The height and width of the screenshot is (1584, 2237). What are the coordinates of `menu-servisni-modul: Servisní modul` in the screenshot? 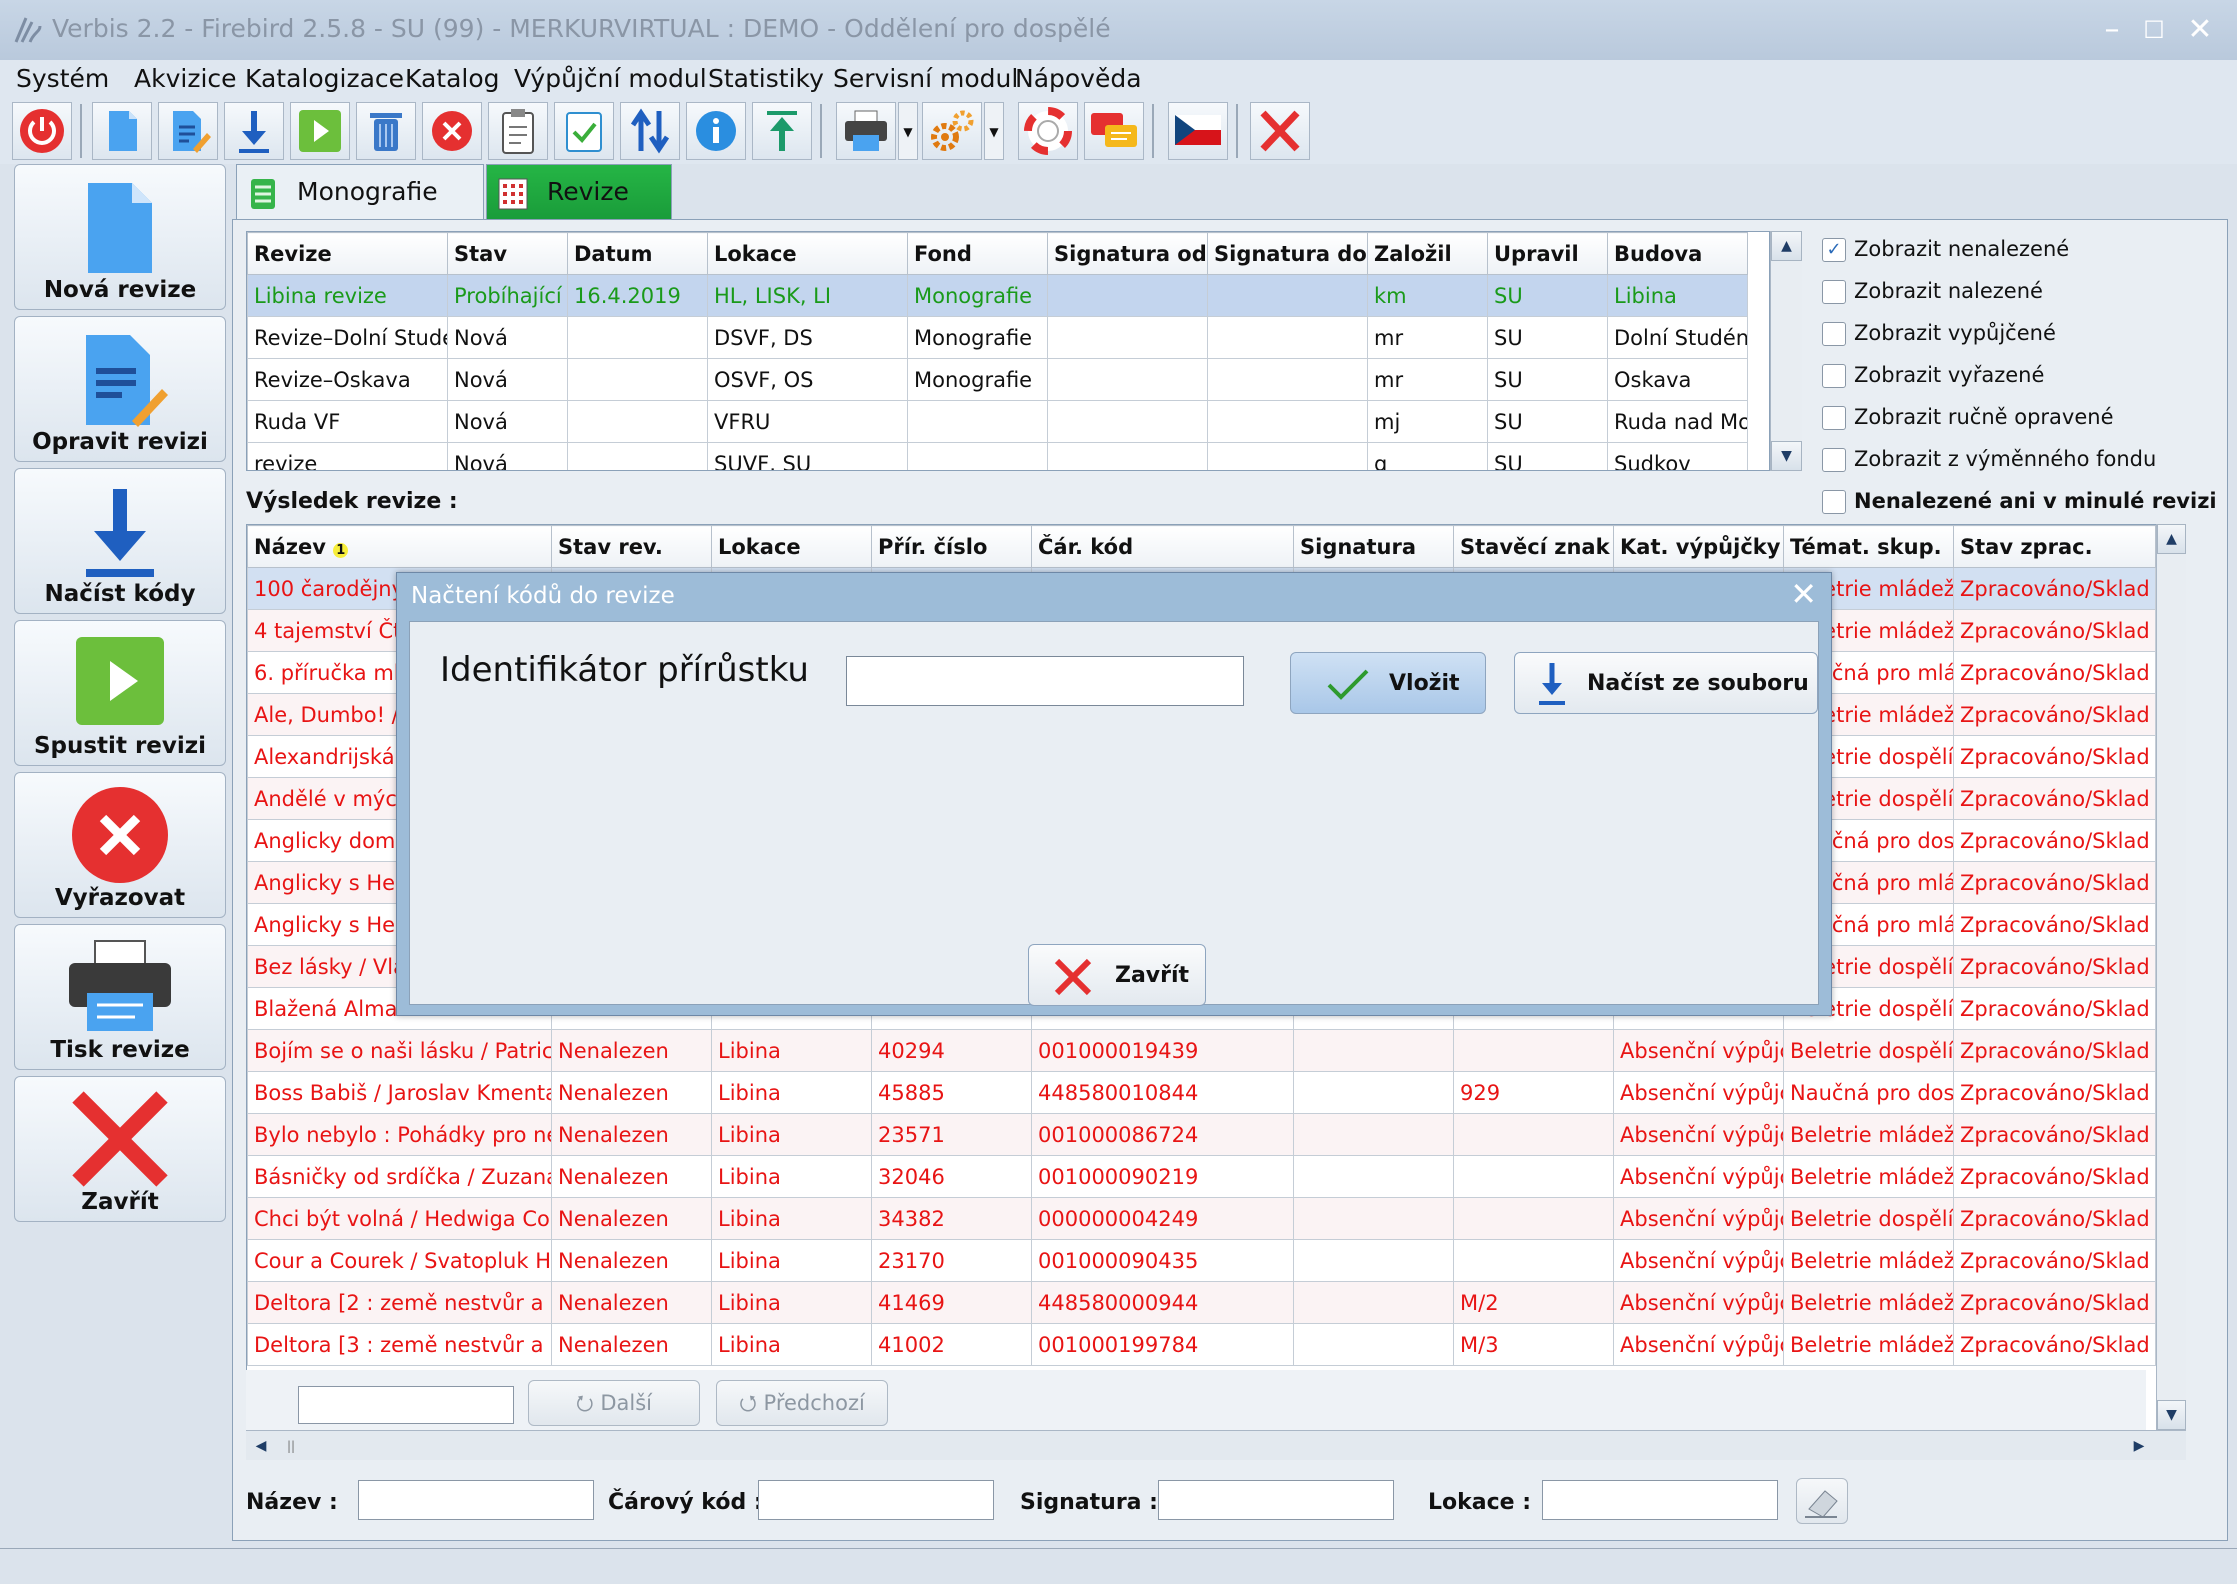 It's located at (925, 78).